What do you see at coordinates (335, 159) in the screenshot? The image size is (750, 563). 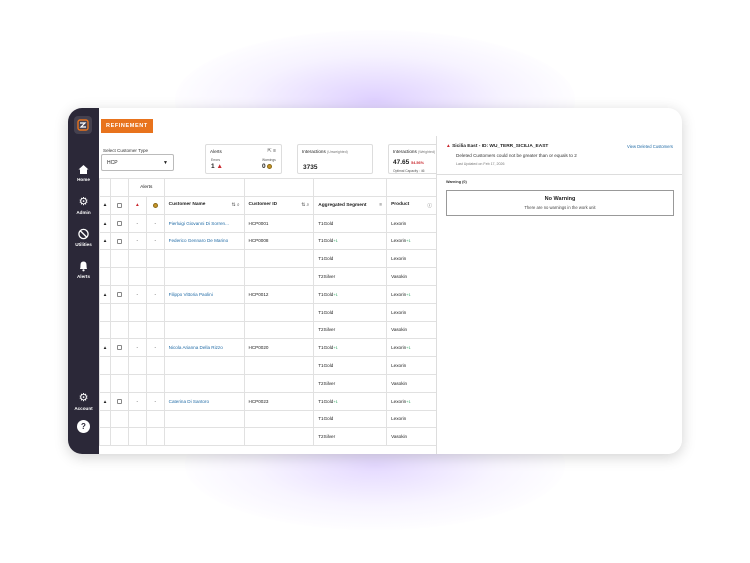 I see `interactions-unweighted-card: Interactions (Unweighted) 3735` at bounding box center [335, 159].